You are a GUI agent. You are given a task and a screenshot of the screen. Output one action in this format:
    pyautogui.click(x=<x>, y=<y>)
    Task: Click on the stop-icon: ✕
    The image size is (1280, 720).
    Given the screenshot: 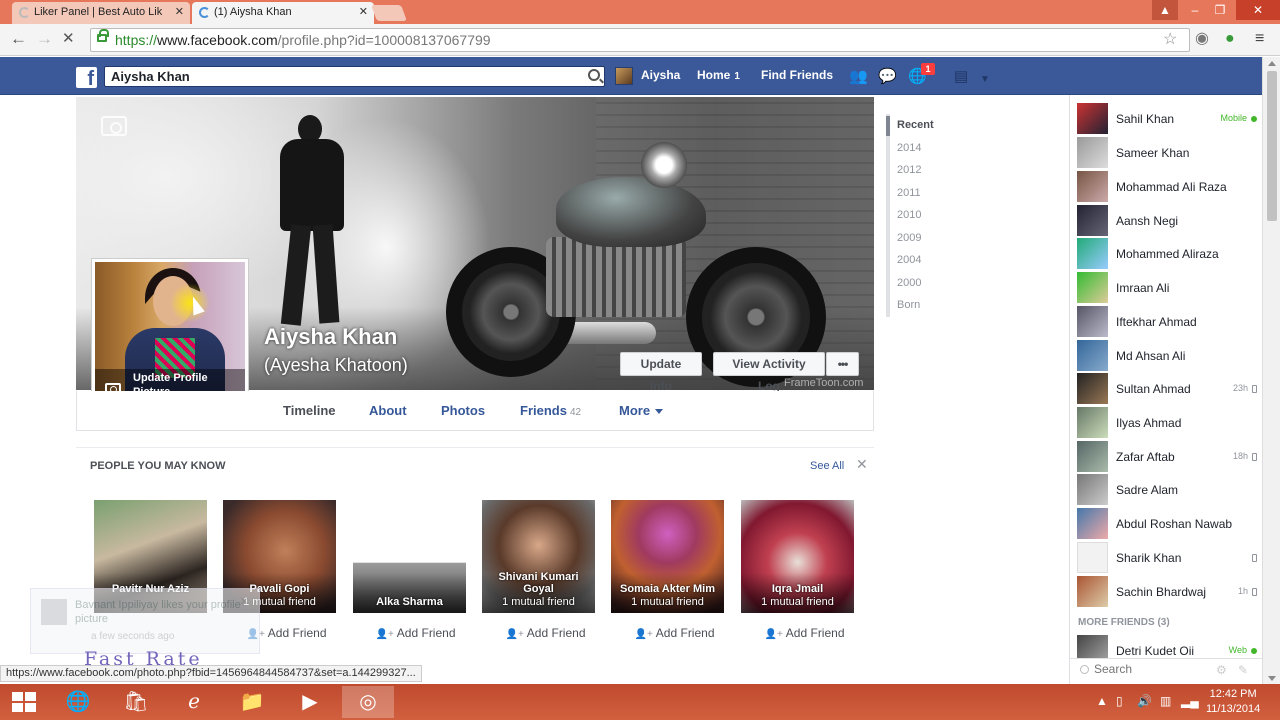 What is the action you would take?
    pyautogui.click(x=68, y=39)
    